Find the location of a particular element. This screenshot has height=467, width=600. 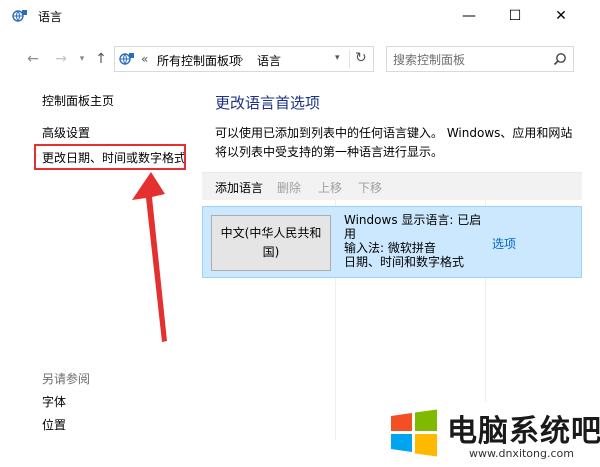

format-info: 日期、时间和数字格式 is located at coordinates (404, 262).